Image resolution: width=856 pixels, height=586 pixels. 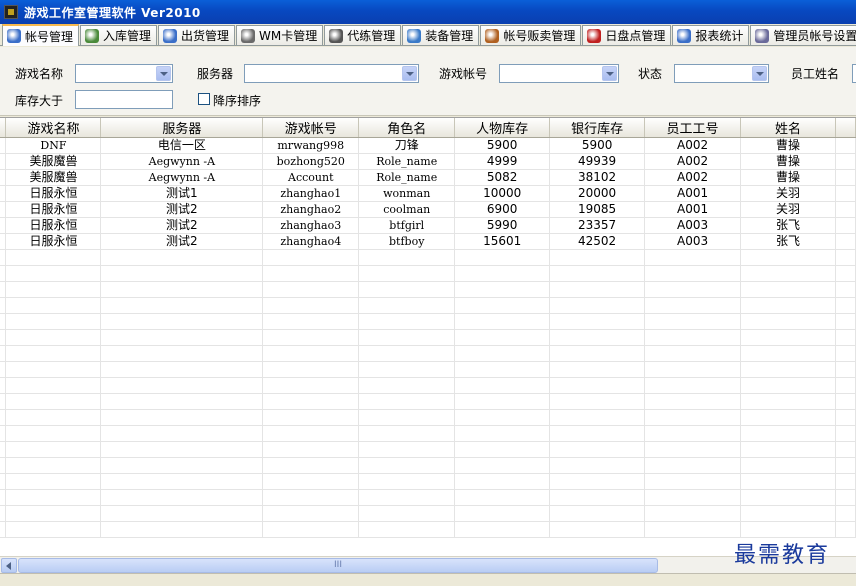 What do you see at coordinates (502, 241) in the screenshot?
I see `table-cell: 15601` at bounding box center [502, 241].